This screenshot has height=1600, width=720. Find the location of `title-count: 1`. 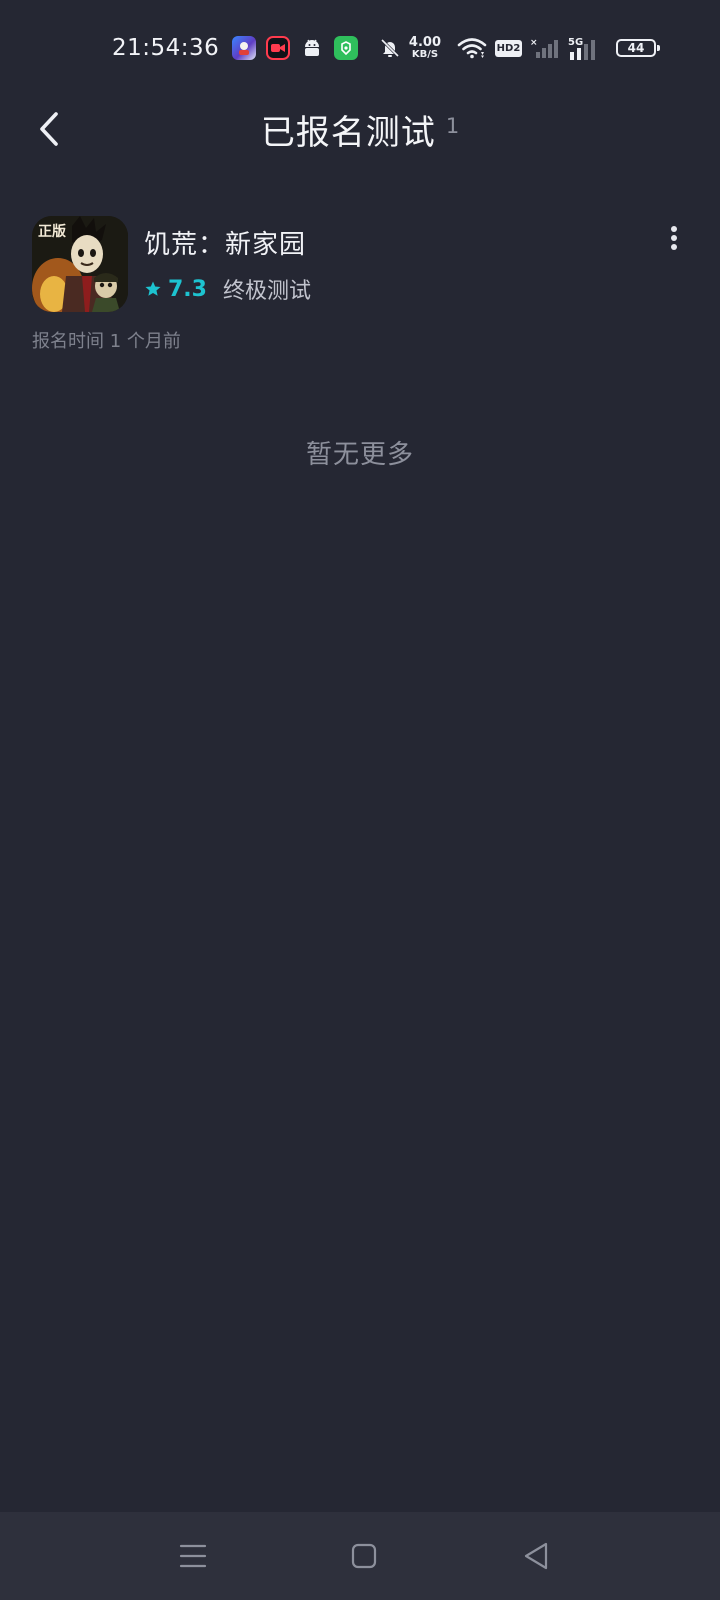

title-count: 1 is located at coordinates (452, 126).